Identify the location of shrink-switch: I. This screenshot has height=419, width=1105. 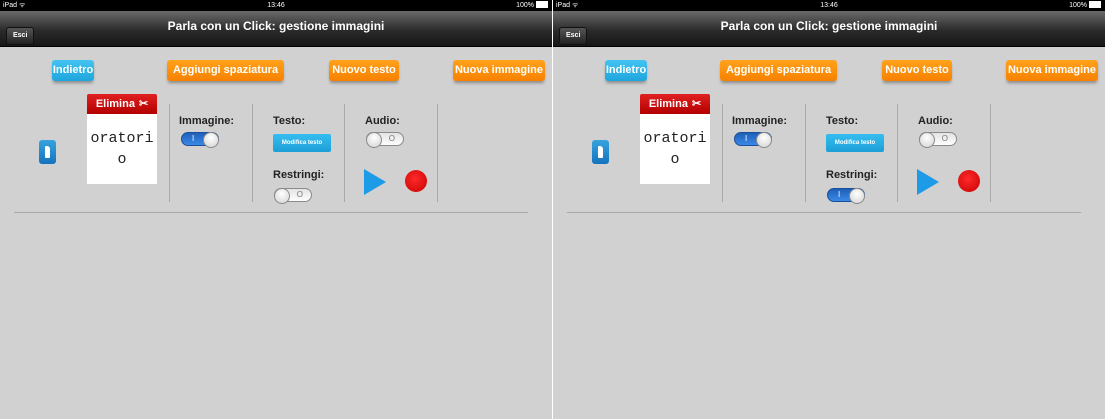
(846, 196).